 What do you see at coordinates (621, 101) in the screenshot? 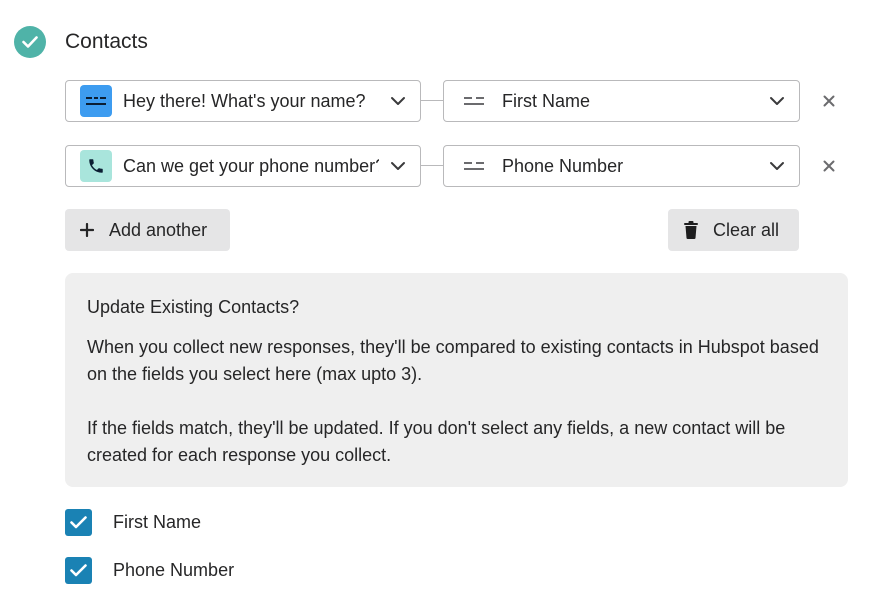
I see `field-select: First Name` at bounding box center [621, 101].